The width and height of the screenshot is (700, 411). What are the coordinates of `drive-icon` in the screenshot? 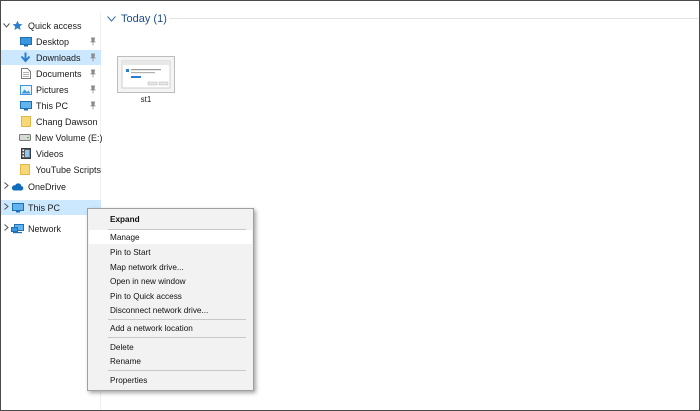 It's located at (25, 137).